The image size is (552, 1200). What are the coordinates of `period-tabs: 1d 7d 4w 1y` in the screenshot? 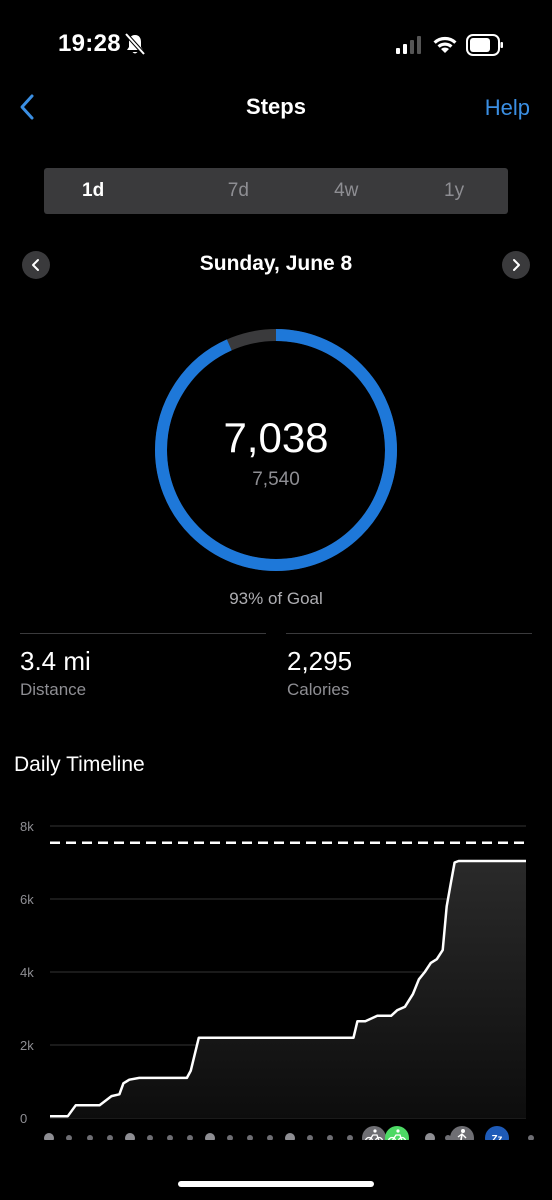 It's located at (276, 191).